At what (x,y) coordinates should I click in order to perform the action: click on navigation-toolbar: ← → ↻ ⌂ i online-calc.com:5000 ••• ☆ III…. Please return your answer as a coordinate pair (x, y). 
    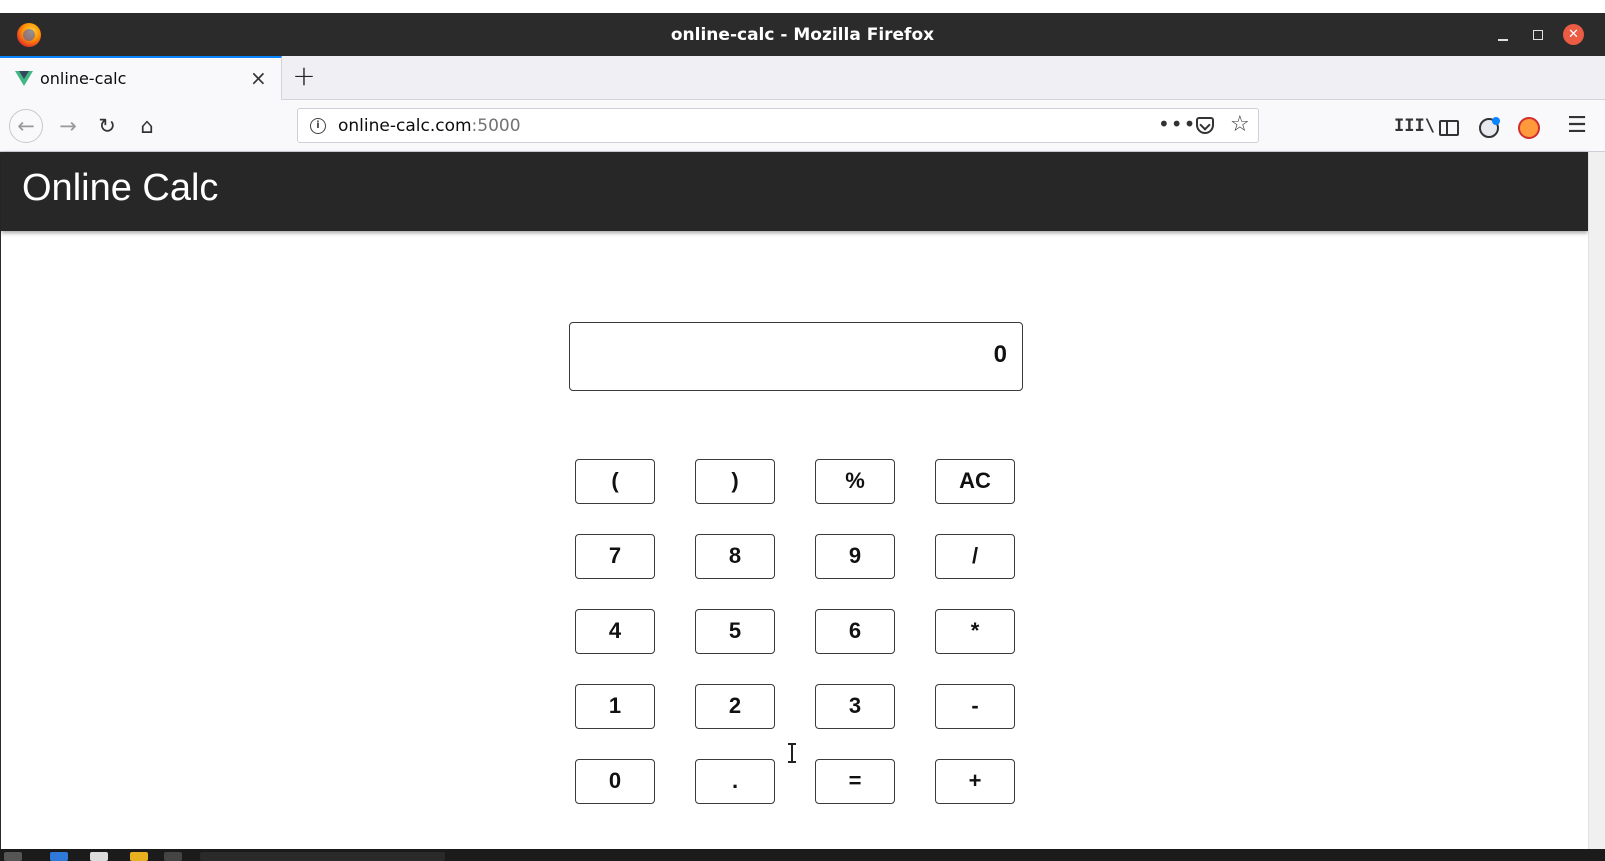
    Looking at the image, I should click on (802, 126).